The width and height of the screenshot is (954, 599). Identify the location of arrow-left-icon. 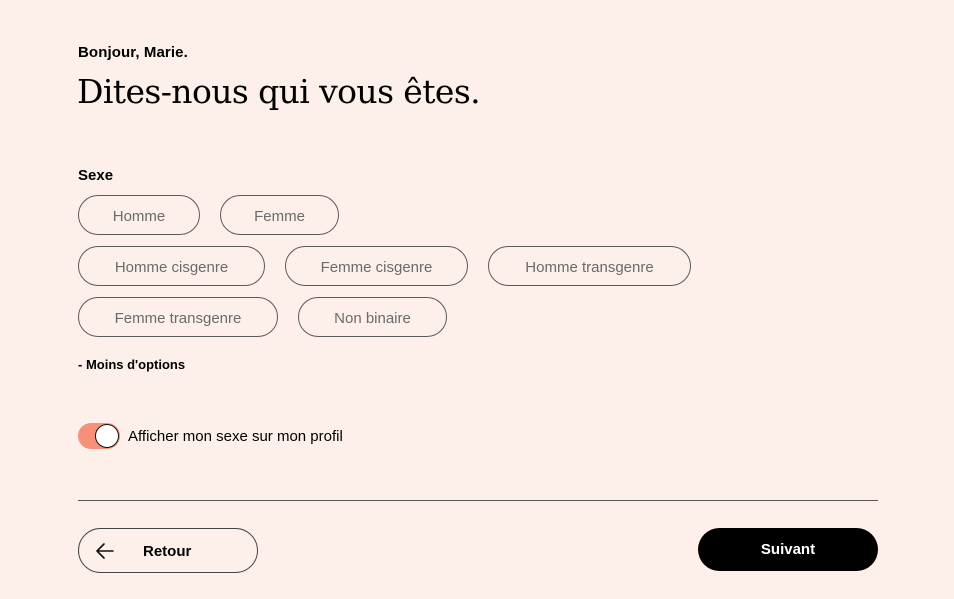
(105, 551).